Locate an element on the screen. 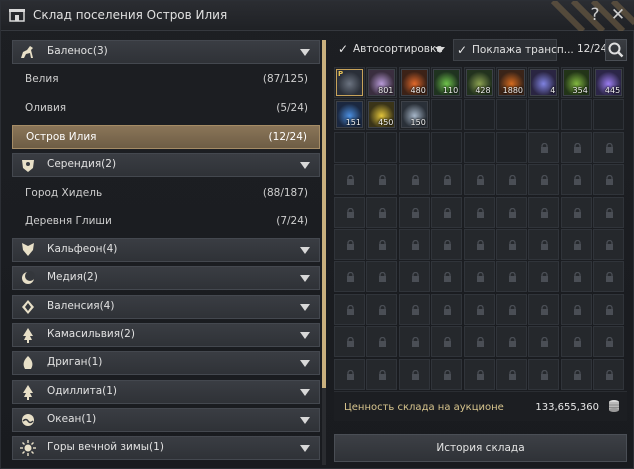 The height and width of the screenshot is (469, 634). town-item: Остров Илия (12/24) is located at coordinates (166, 136).